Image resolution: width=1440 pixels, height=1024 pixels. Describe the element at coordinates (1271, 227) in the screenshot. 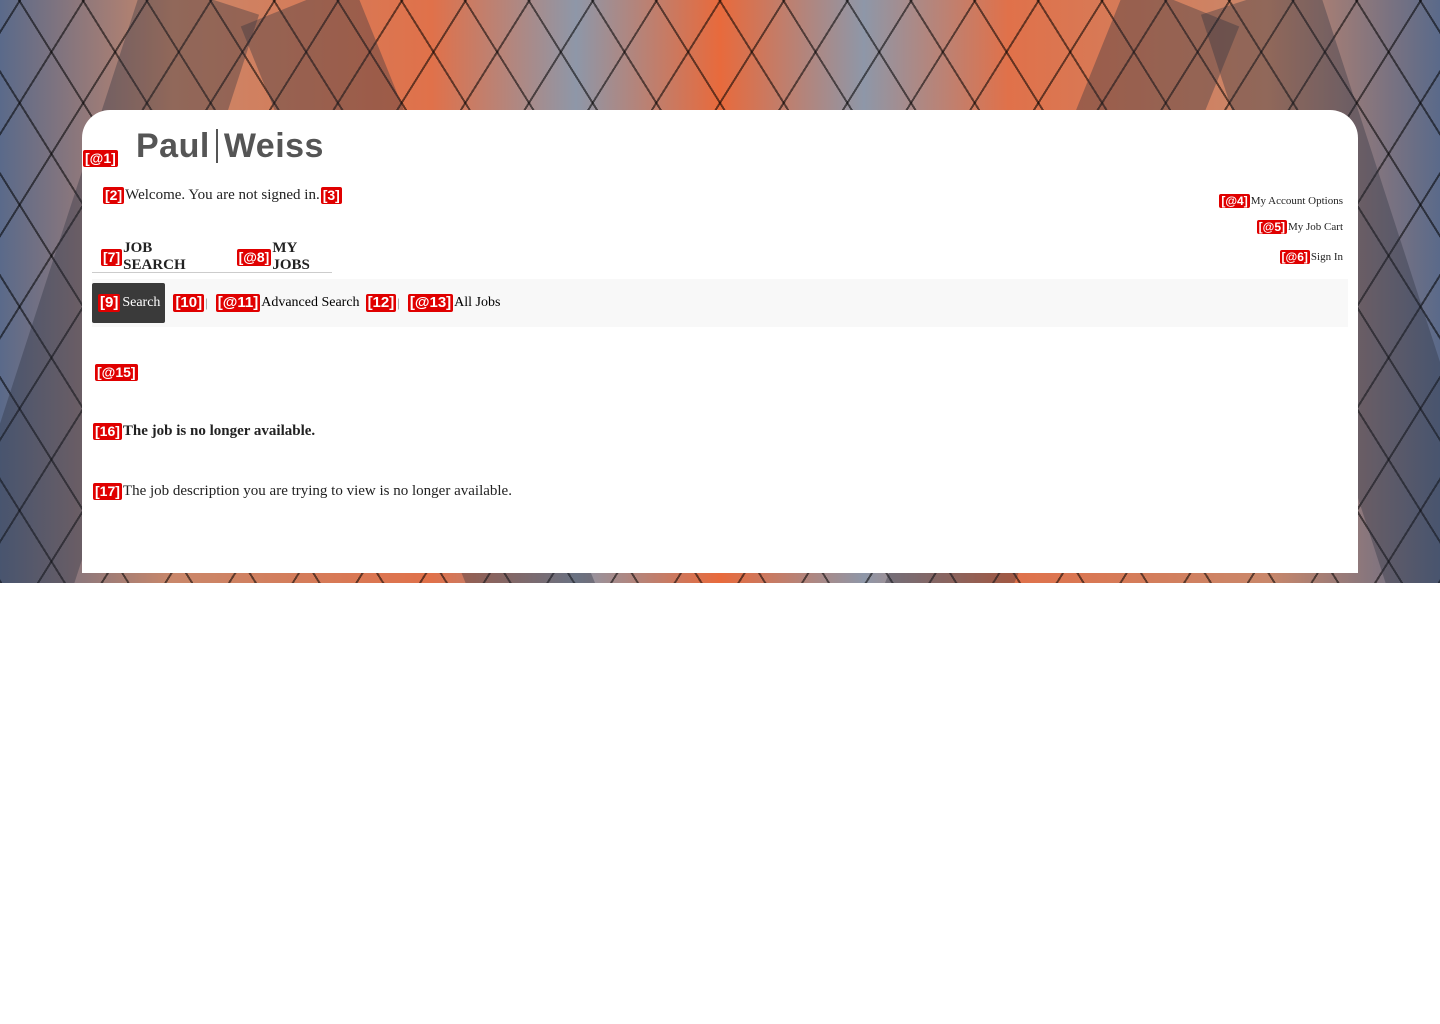

I see `job-cart-badge: [@5]` at that location.